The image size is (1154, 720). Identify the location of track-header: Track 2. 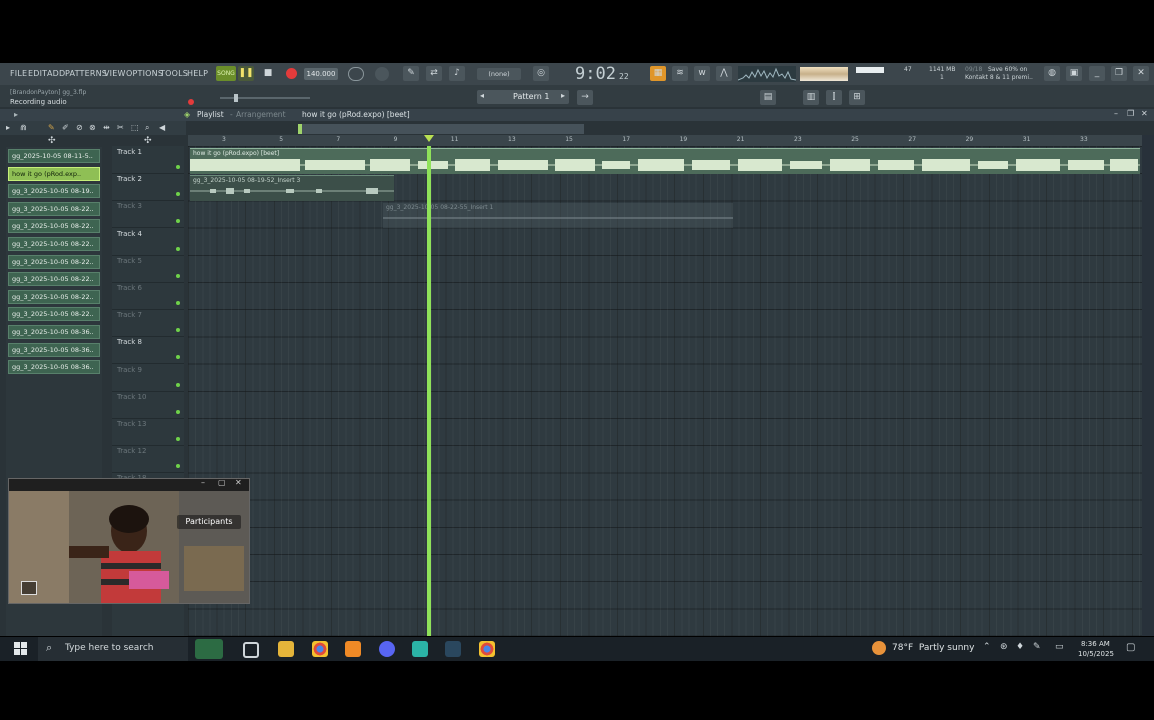
(148, 187).